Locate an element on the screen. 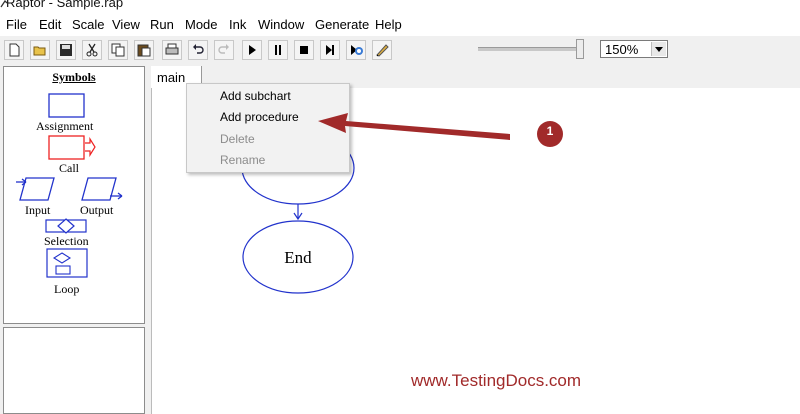 This screenshot has width=800, height=414. annotation-badge-label: 1 is located at coordinates (550, 131).